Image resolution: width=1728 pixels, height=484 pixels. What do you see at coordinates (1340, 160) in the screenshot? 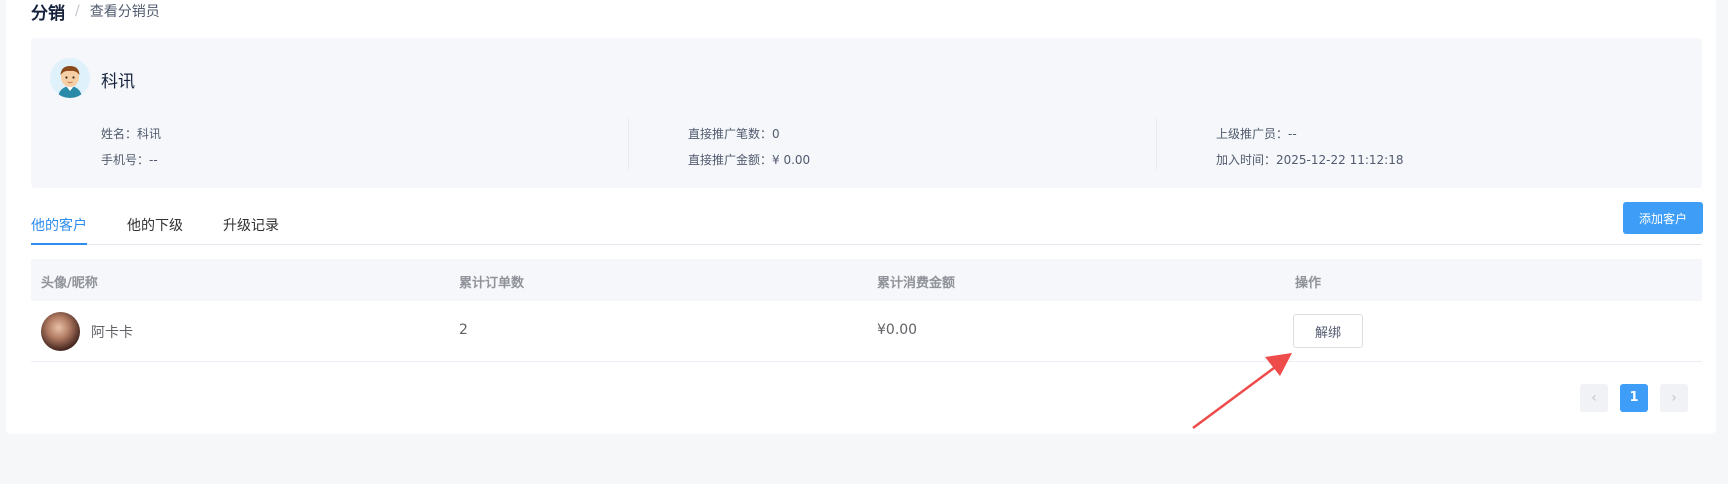
I see `join-time-value: 2025-12-22 11:12:18` at bounding box center [1340, 160].